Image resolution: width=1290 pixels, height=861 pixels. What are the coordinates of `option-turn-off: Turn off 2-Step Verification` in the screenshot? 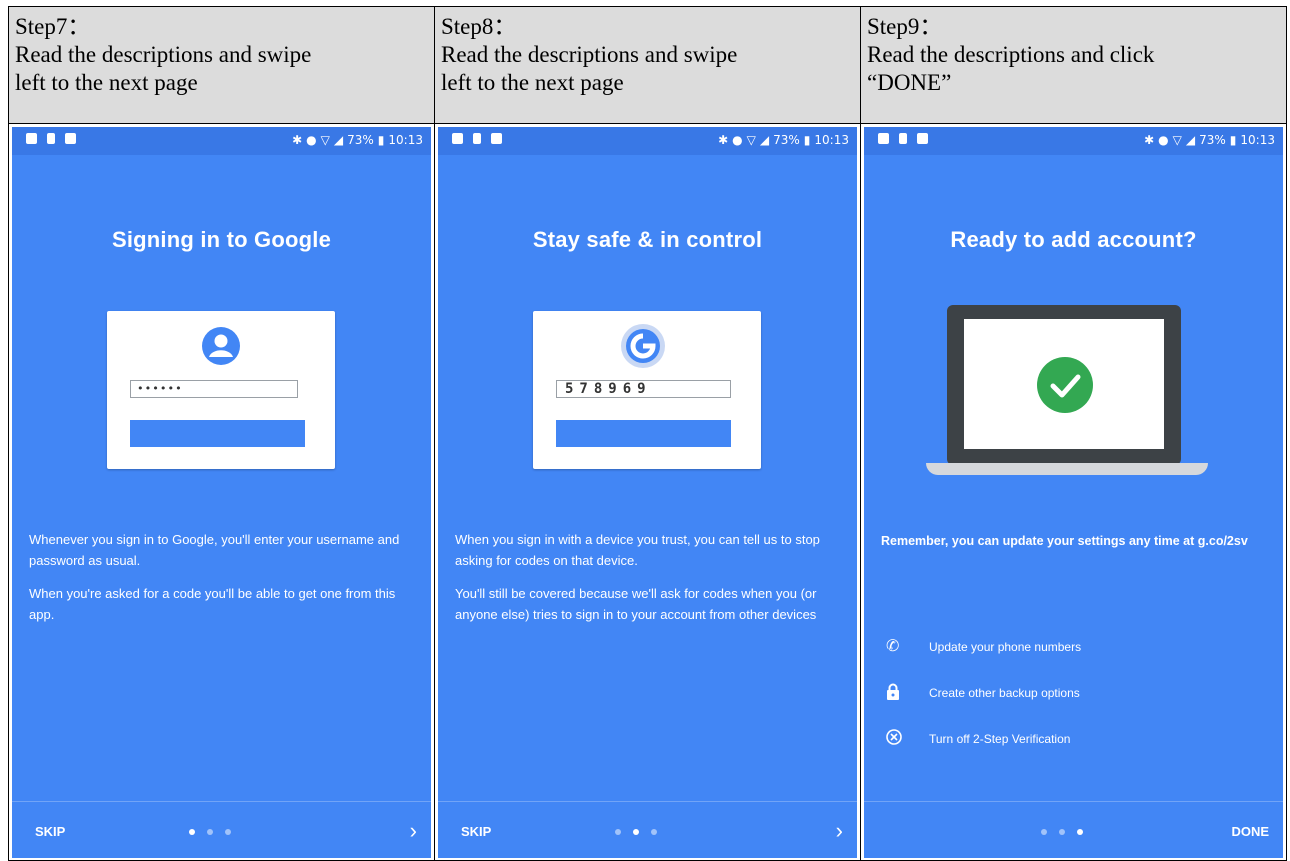 It's located at (1079, 752).